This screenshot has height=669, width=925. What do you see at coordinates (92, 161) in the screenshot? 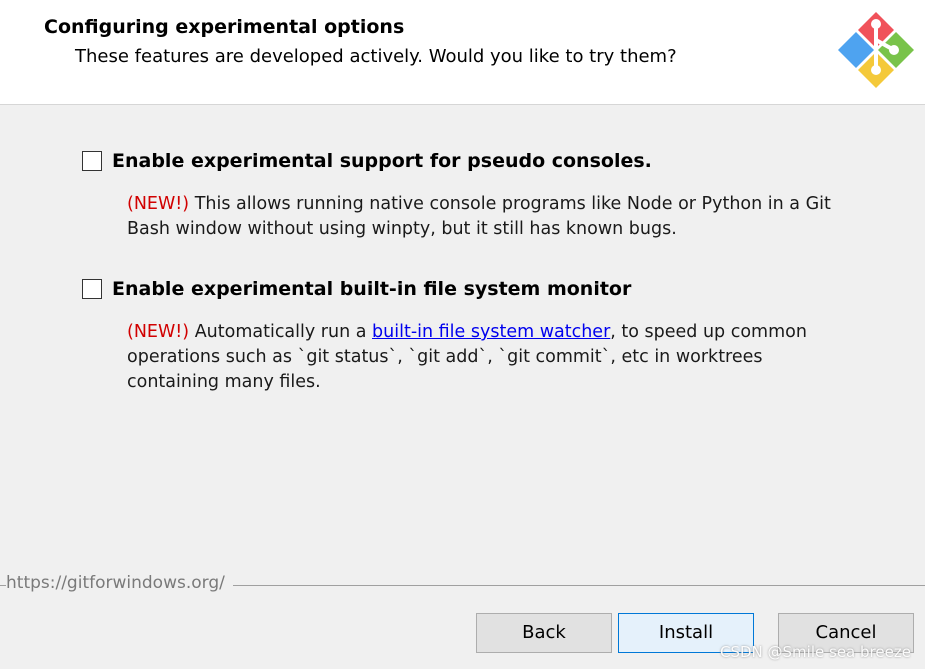
I see `pseudo-consoles-checkbox` at bounding box center [92, 161].